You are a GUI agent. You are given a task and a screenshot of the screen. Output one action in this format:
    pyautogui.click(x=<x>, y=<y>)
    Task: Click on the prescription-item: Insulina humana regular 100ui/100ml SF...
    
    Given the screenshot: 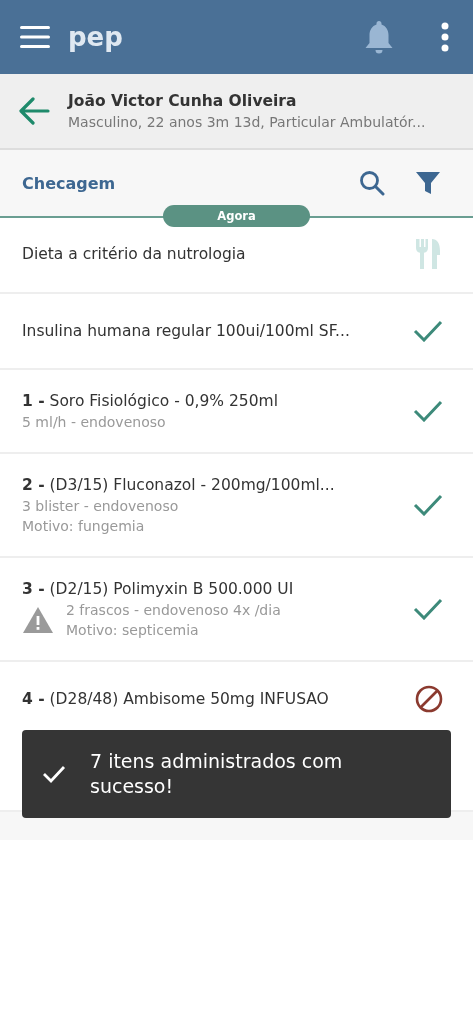 What is the action you would take?
    pyautogui.click(x=236, y=332)
    